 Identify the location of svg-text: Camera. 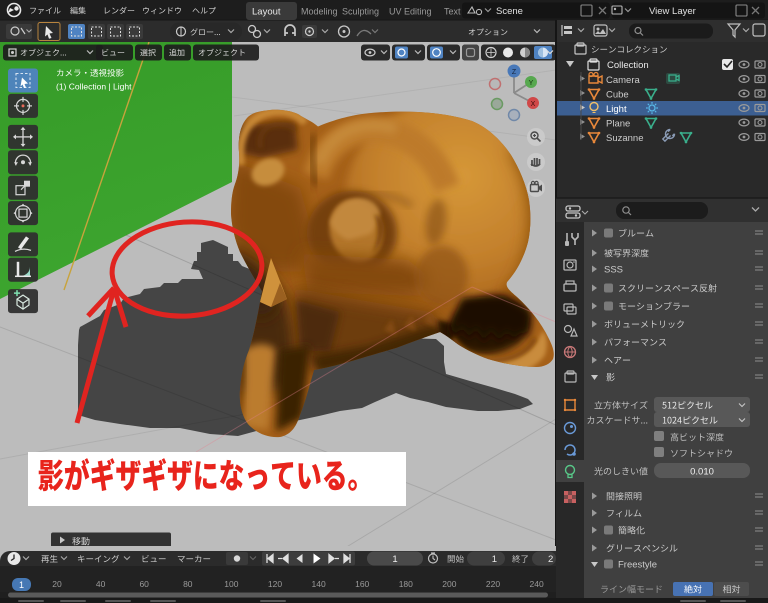
(623, 80).